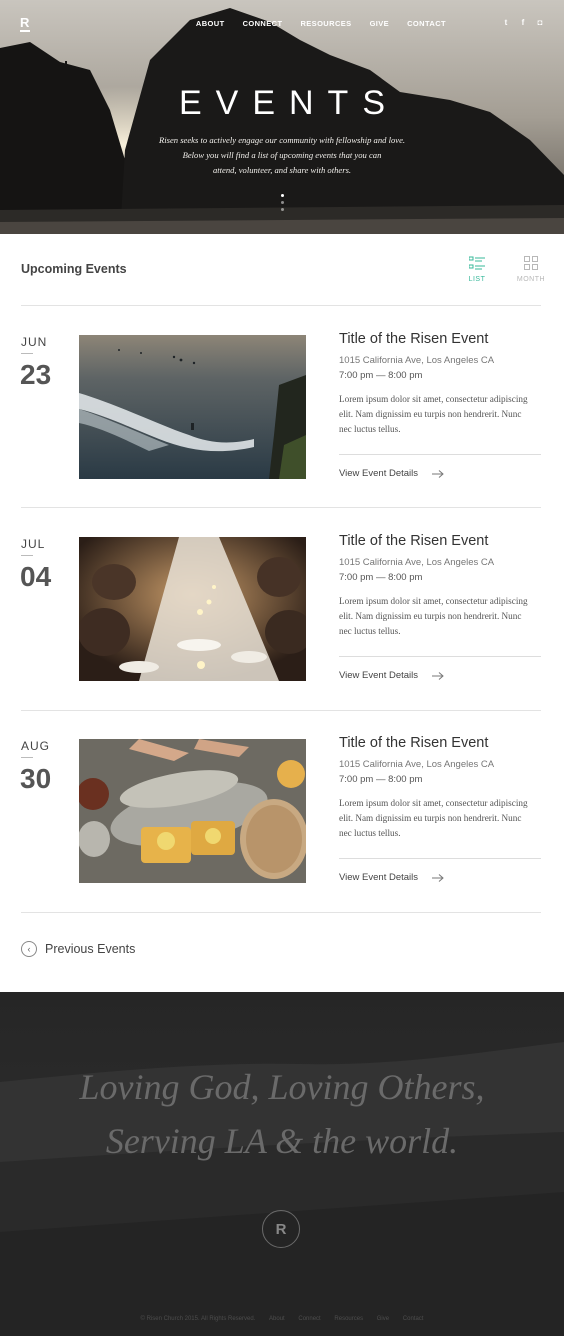 This screenshot has height=1336, width=564. I want to click on tagline-line: Loving God, Loving Others,, so click(282, 1087).